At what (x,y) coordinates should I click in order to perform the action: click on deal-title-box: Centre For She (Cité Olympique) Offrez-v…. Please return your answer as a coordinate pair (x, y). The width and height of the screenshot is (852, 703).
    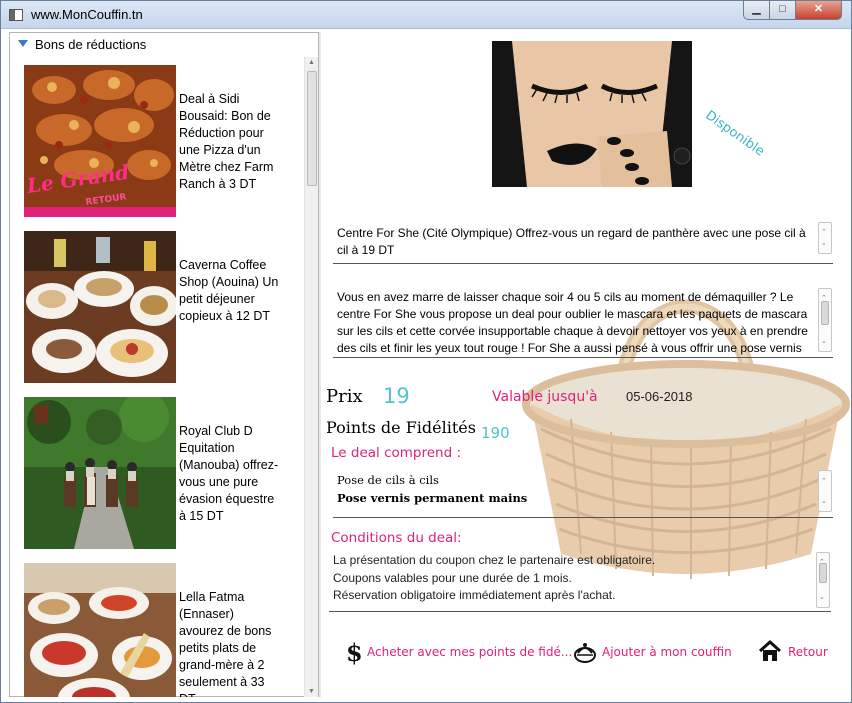
    Looking at the image, I should click on (583, 242).